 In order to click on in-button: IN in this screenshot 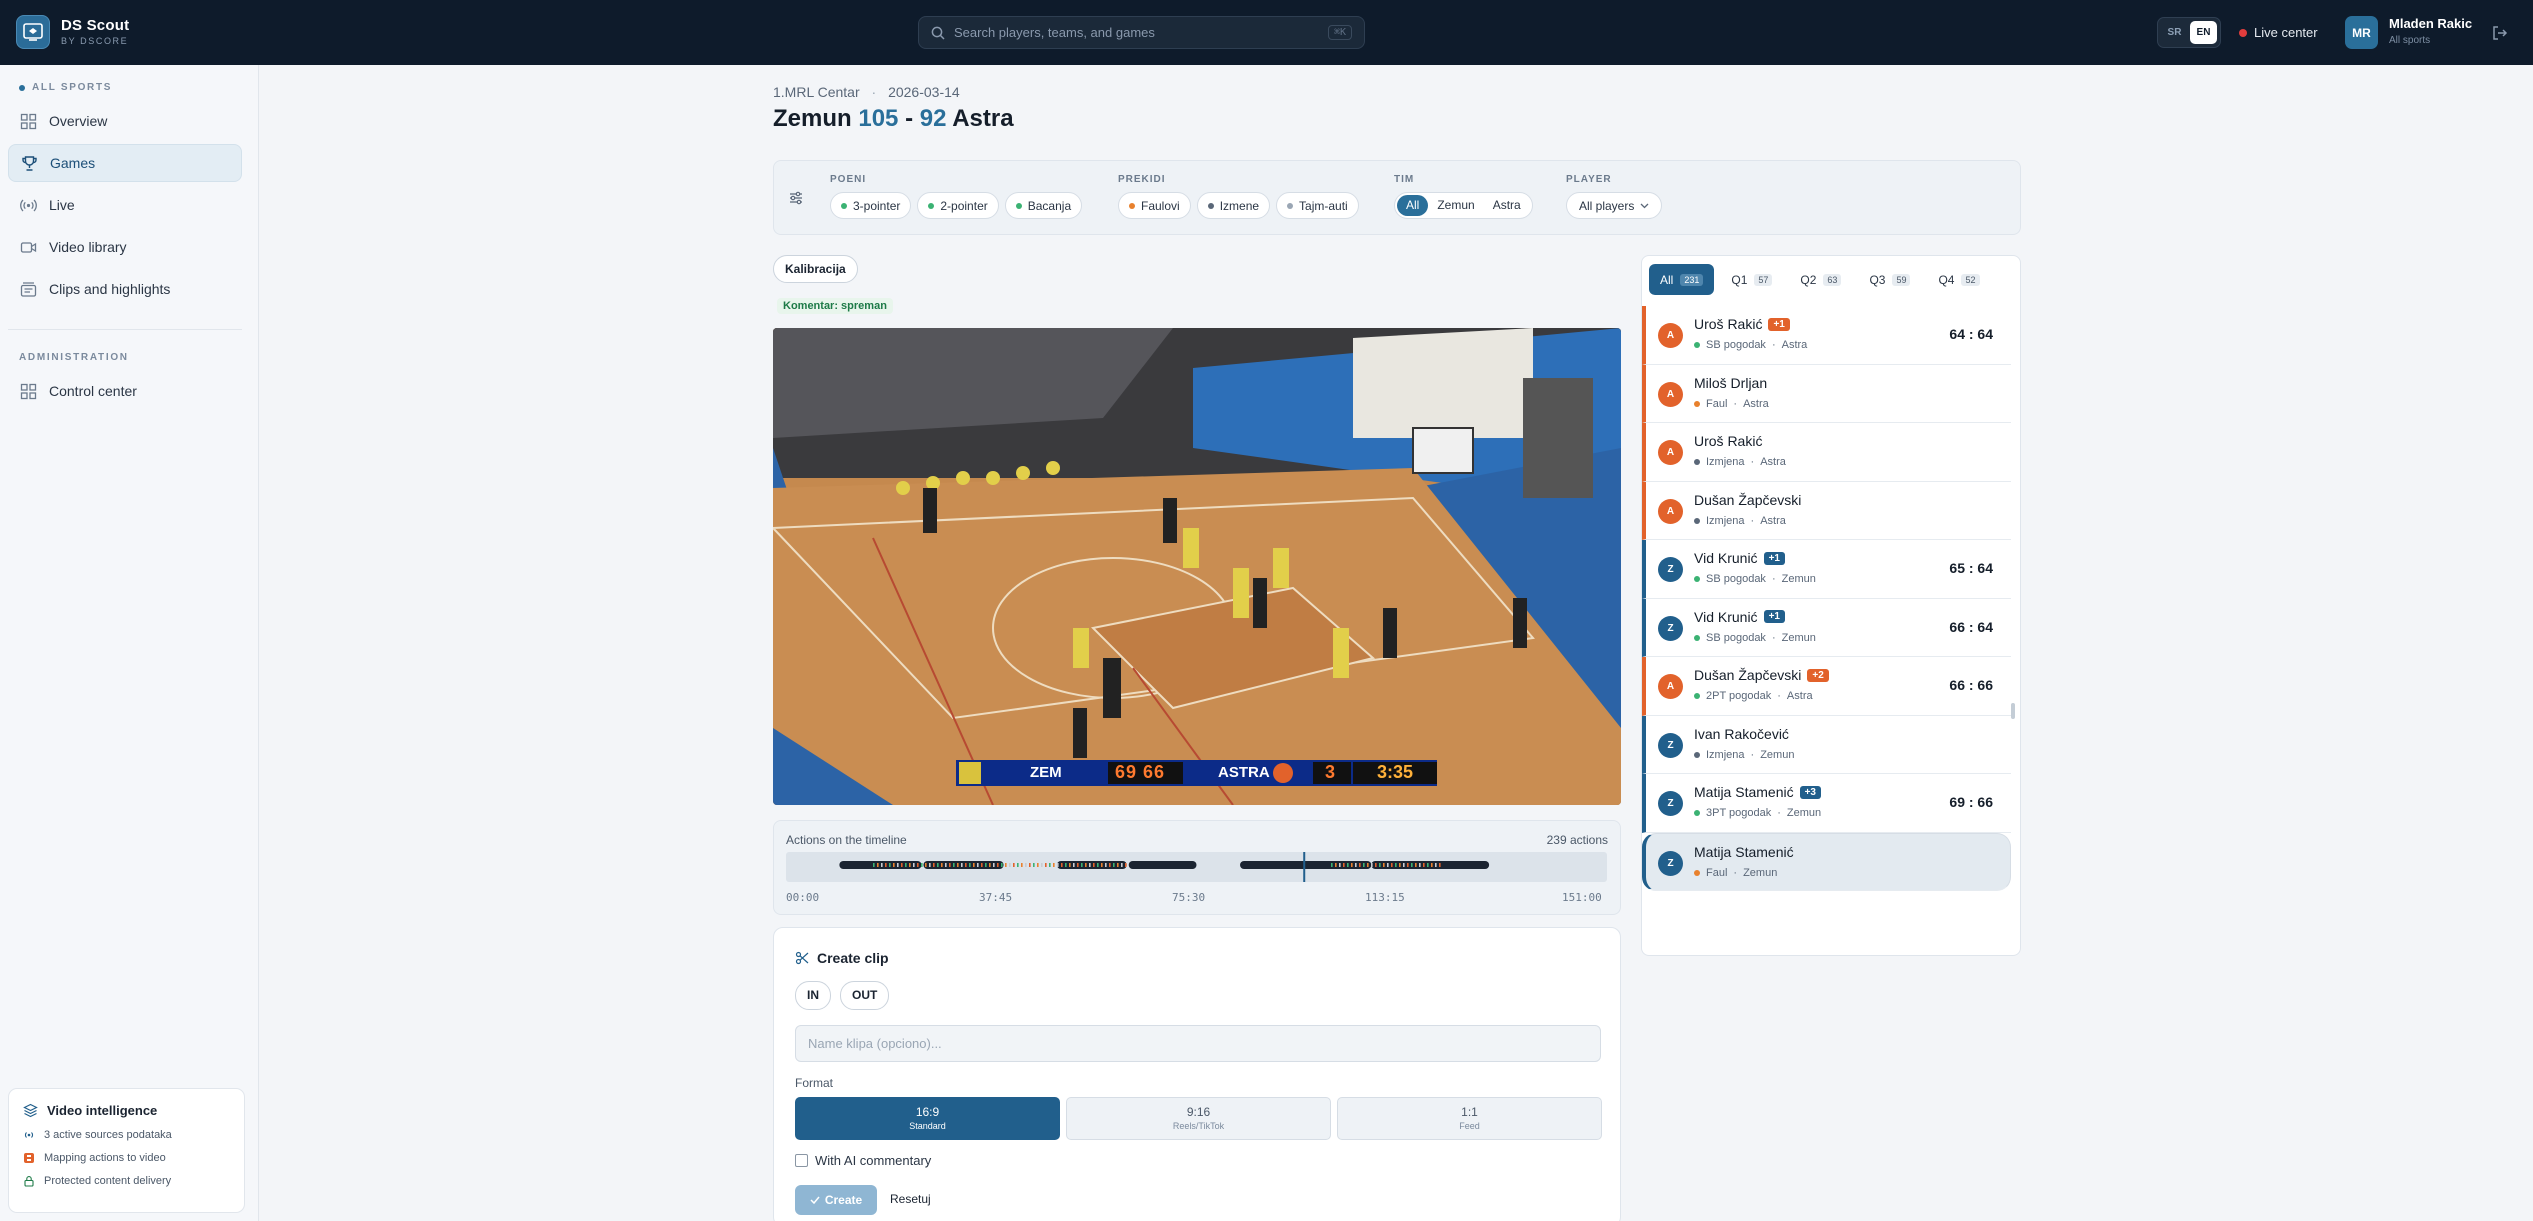, I will do `click(813, 995)`.